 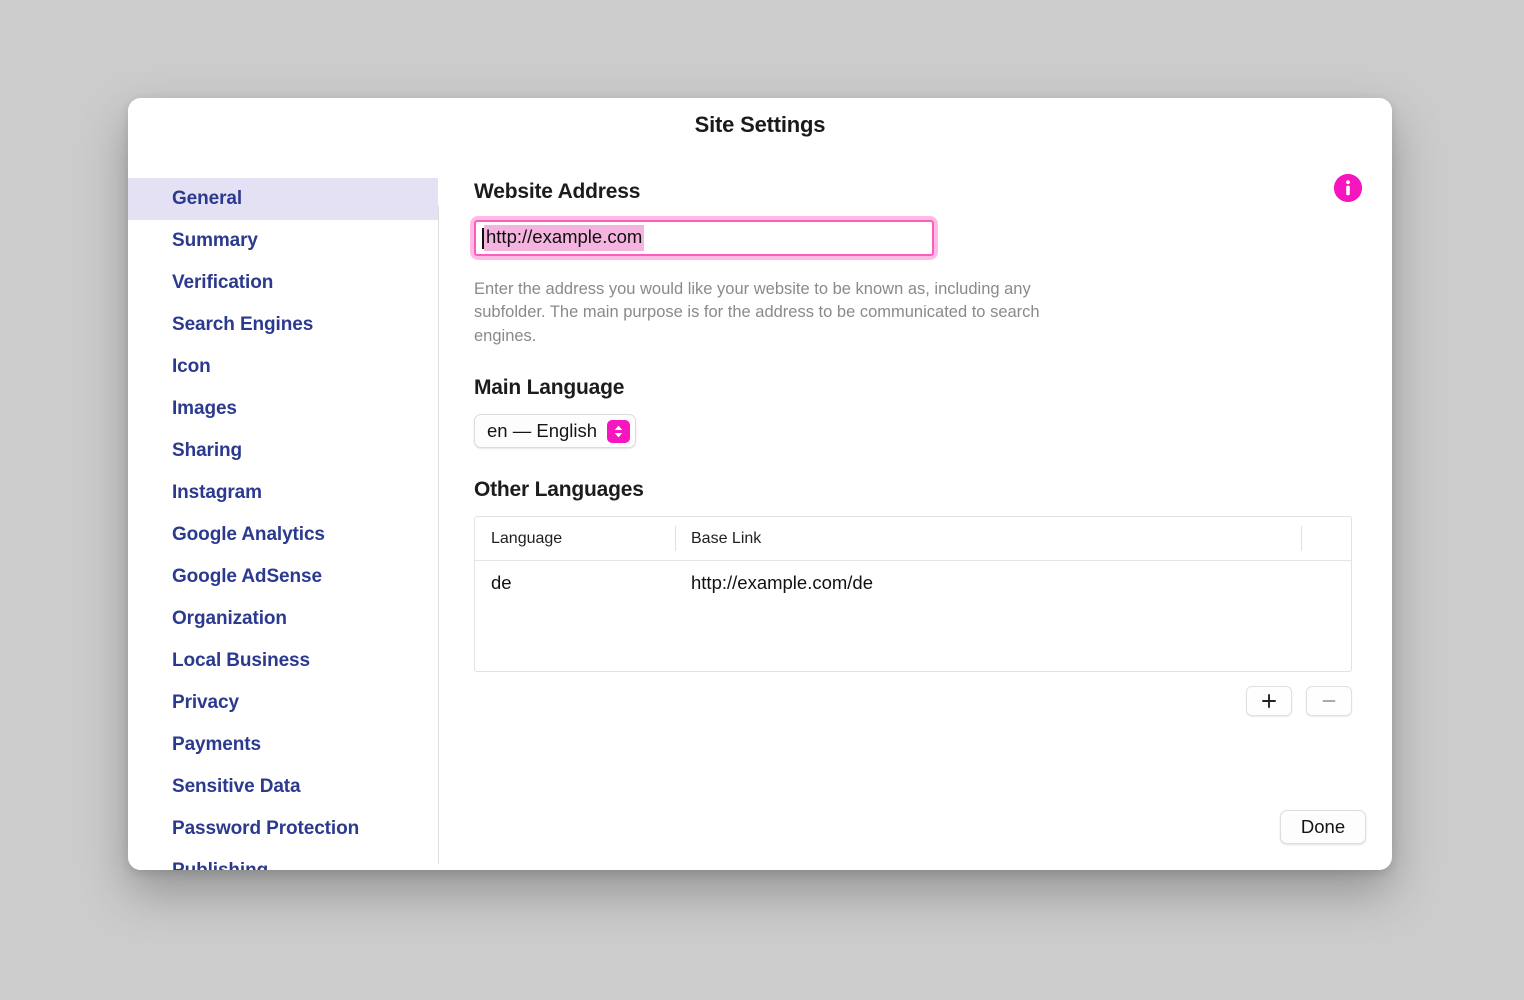 What do you see at coordinates (220, 865) in the screenshot?
I see `sidebar-item-label: Publishing` at bounding box center [220, 865].